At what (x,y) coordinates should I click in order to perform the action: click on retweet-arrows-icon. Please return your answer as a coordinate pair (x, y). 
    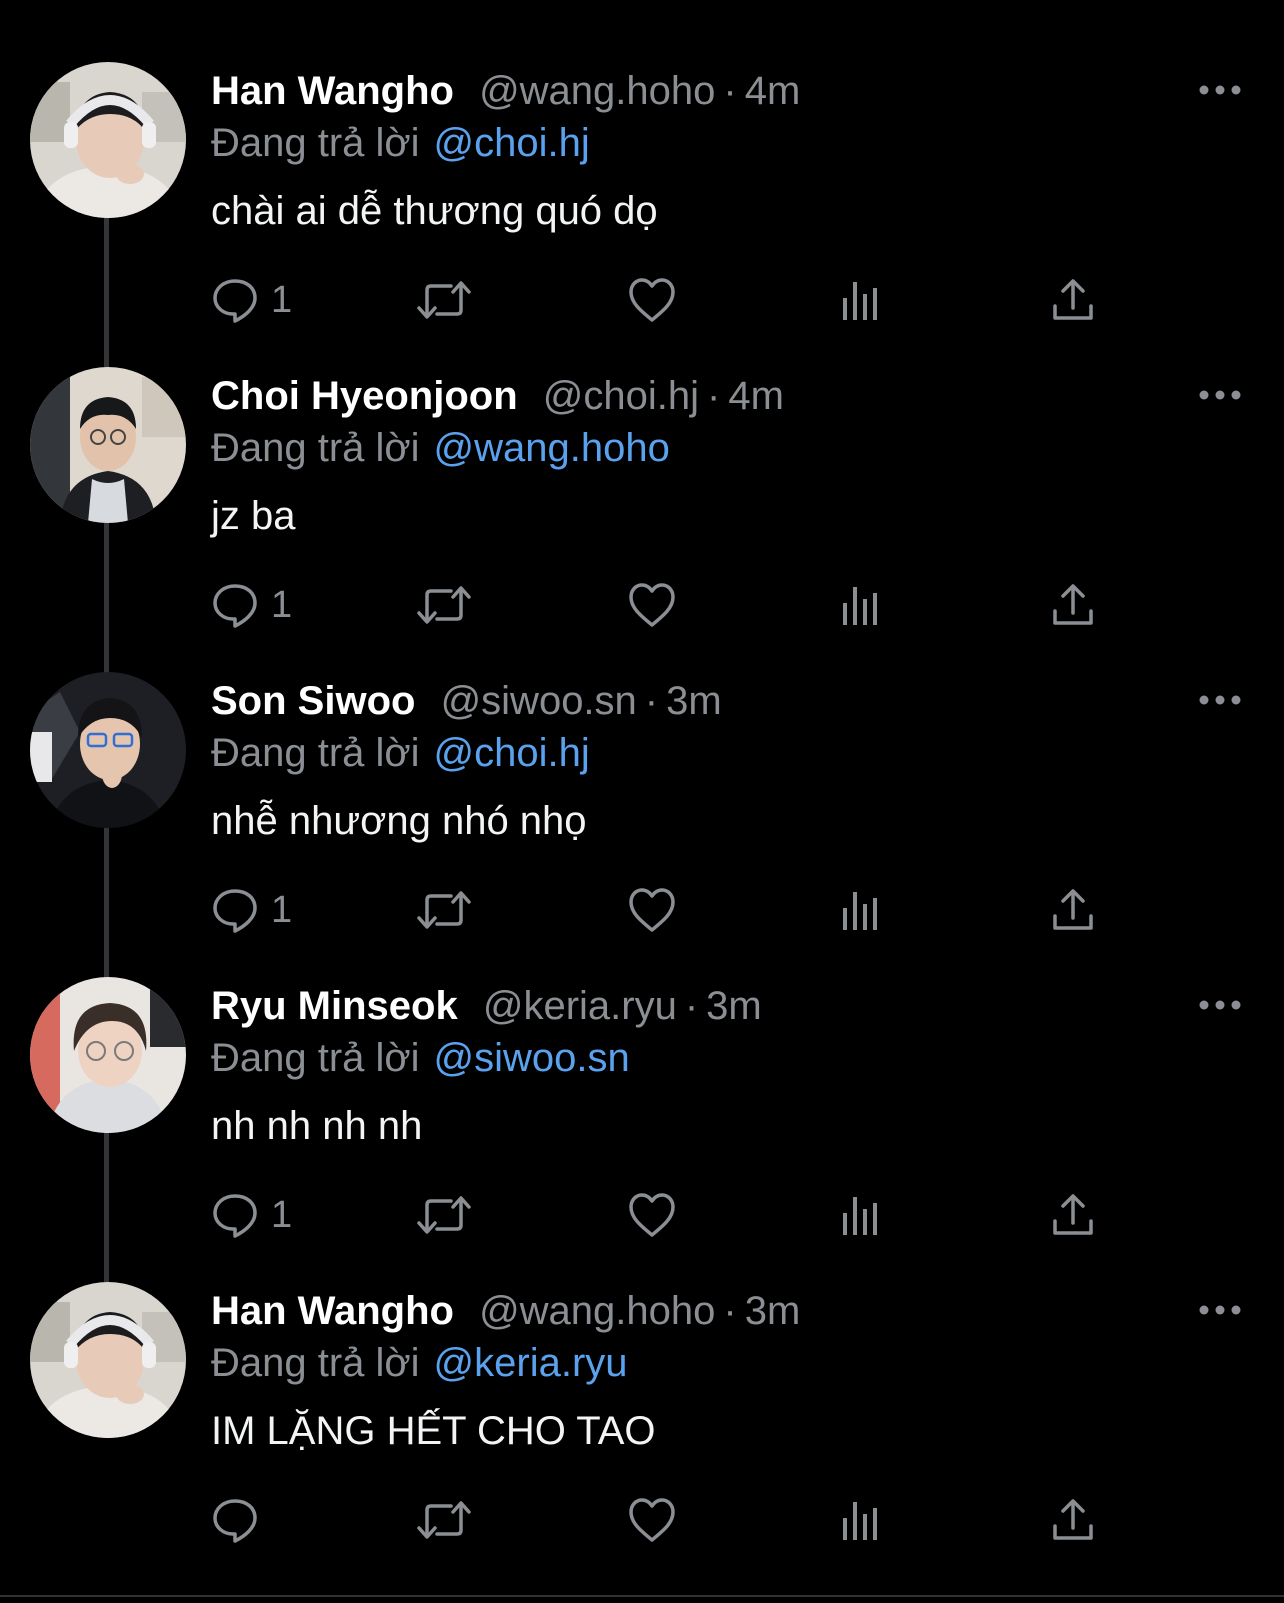
    Looking at the image, I should click on (444, 1520).